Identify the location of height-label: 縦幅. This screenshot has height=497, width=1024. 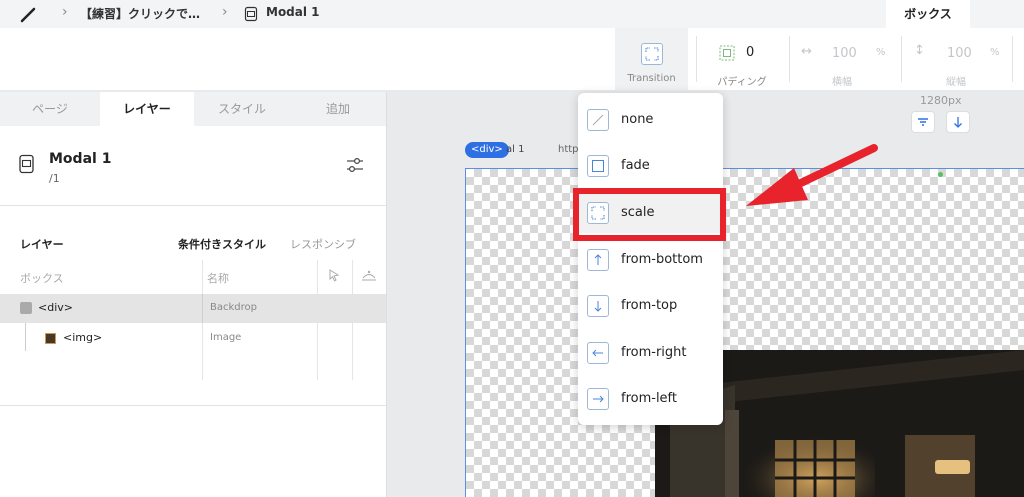
(956, 82).